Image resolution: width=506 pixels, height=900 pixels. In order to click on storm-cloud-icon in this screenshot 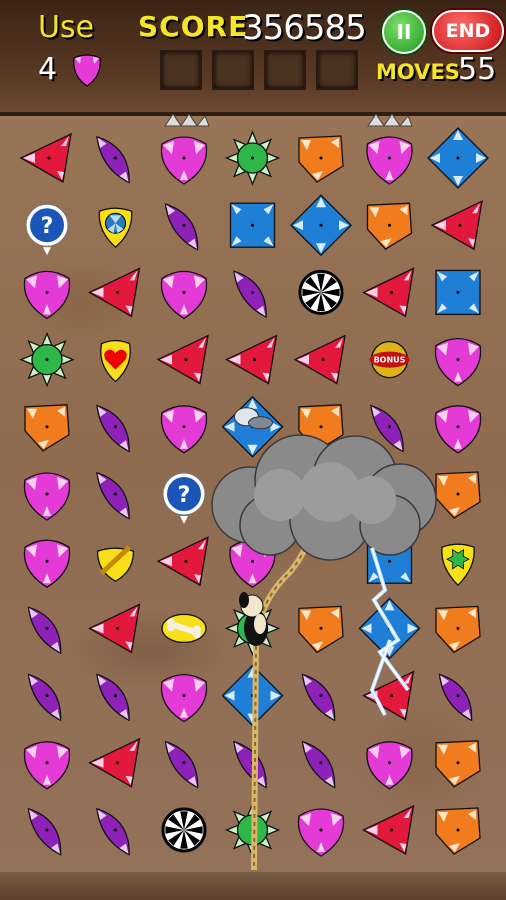, I will do `click(324, 497)`.